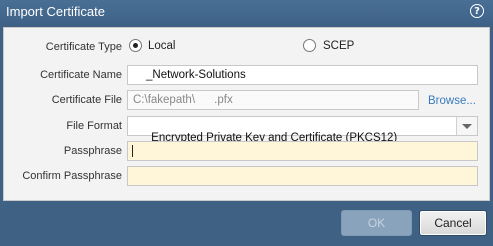 This screenshot has width=493, height=246. Describe the element at coordinates (477, 11) in the screenshot. I see `help-icon: ?` at that location.